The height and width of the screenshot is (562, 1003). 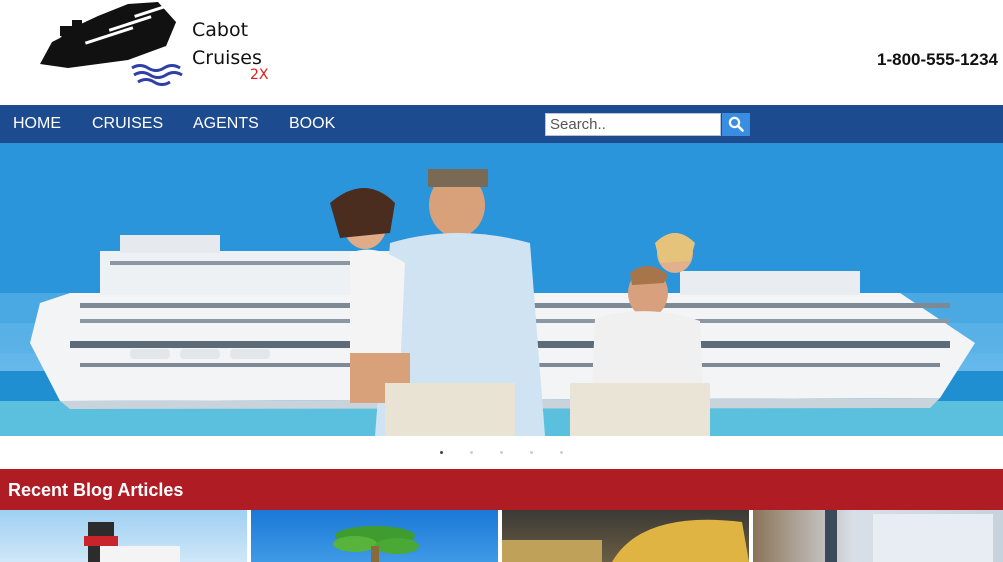 I want to click on palm-tree-image, so click(x=376, y=544).